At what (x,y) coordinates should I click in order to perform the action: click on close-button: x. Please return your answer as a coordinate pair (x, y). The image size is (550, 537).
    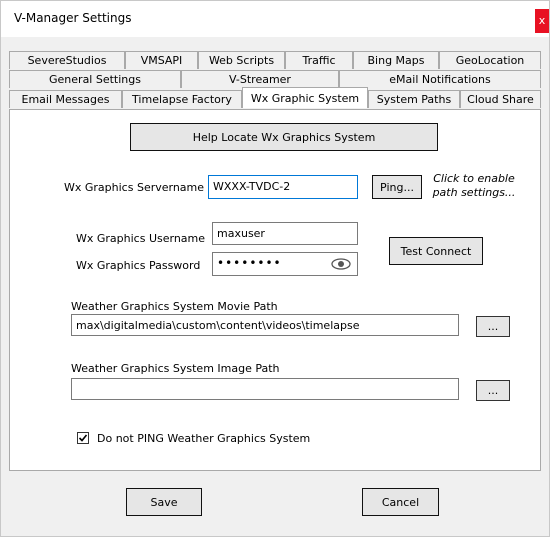
    Looking at the image, I should click on (542, 21).